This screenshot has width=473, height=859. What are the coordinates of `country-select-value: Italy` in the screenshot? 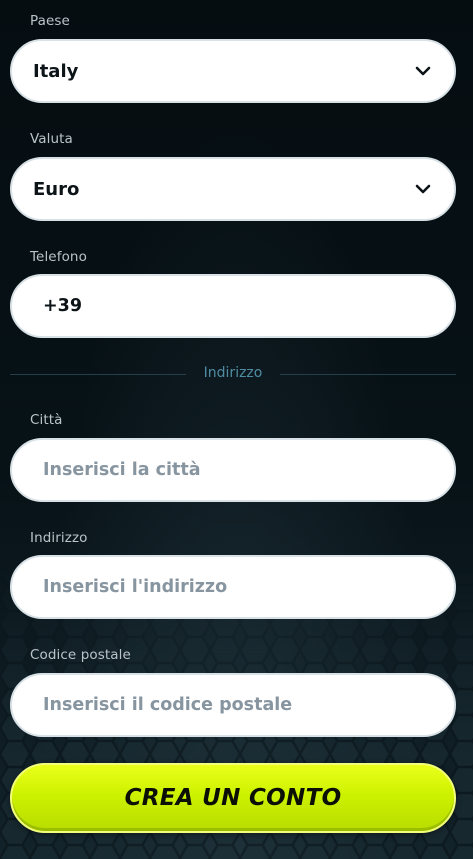 It's located at (56, 71).